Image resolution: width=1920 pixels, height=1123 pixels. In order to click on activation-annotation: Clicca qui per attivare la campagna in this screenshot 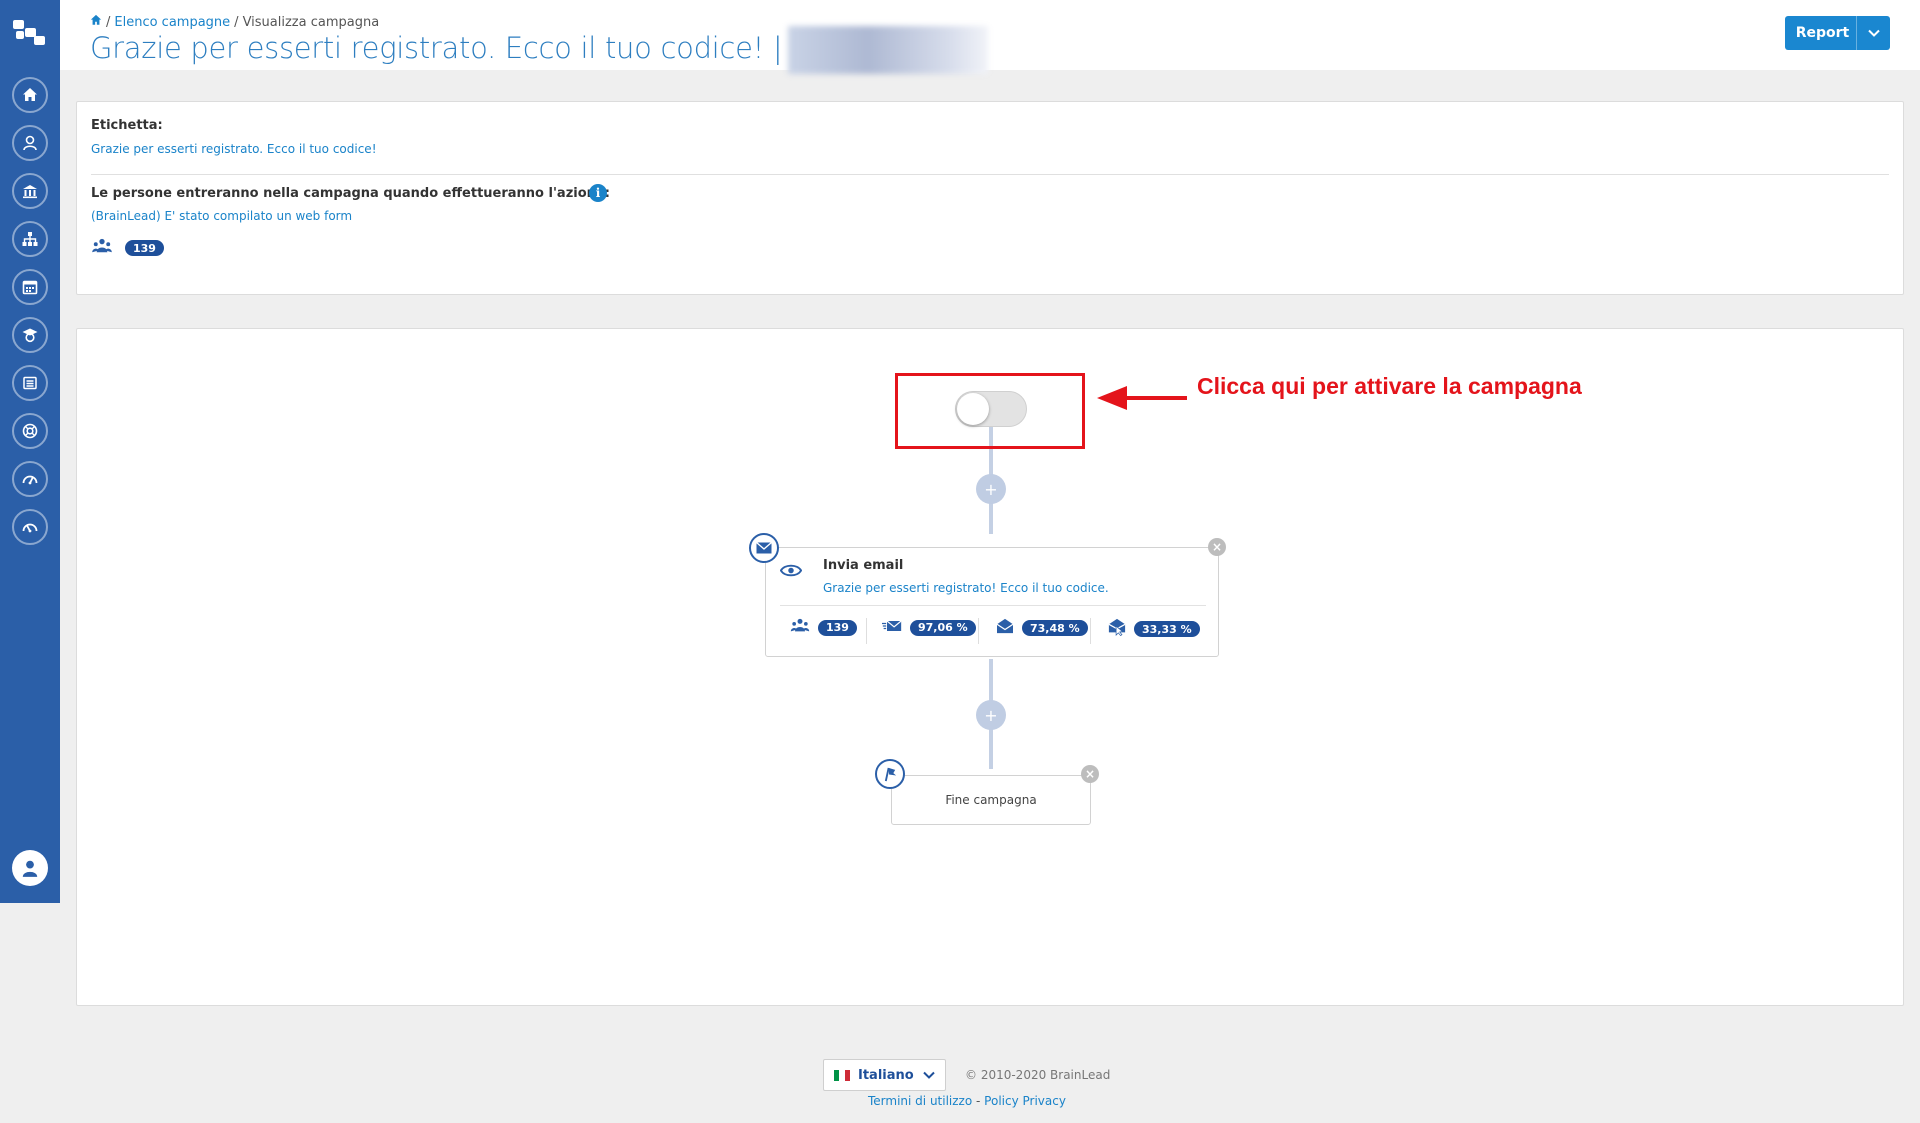, I will do `click(1389, 386)`.